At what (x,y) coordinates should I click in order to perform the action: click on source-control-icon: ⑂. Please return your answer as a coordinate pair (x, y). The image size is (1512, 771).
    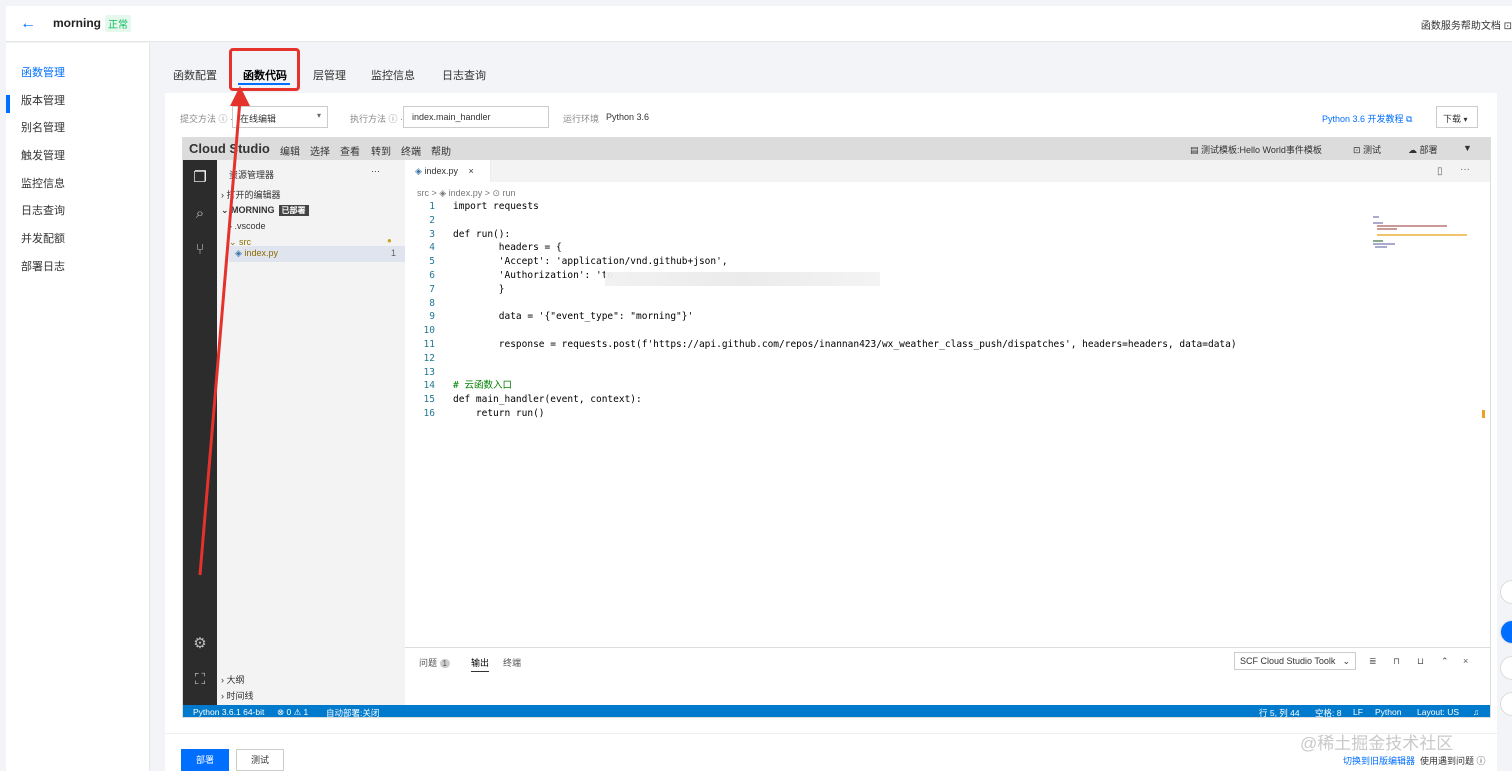
    Looking at the image, I should click on (200, 250).